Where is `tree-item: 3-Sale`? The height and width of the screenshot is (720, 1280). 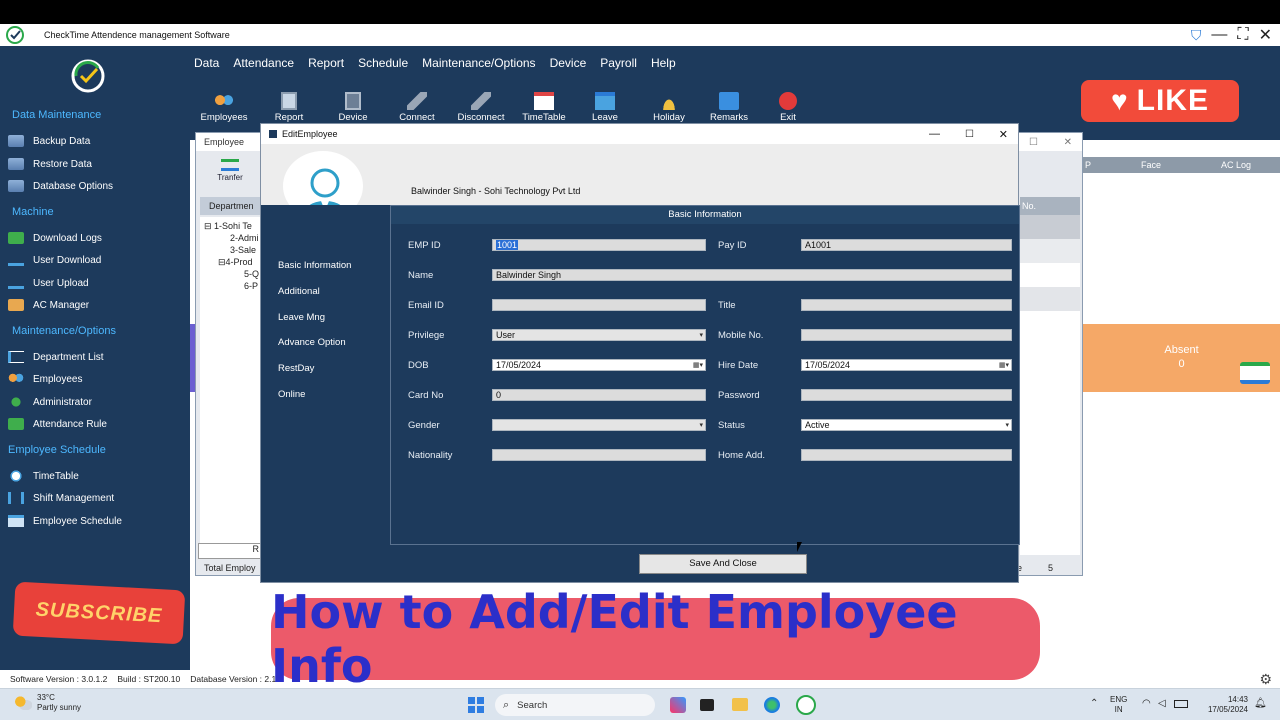 tree-item: 3-Sale is located at coordinates (243, 250).